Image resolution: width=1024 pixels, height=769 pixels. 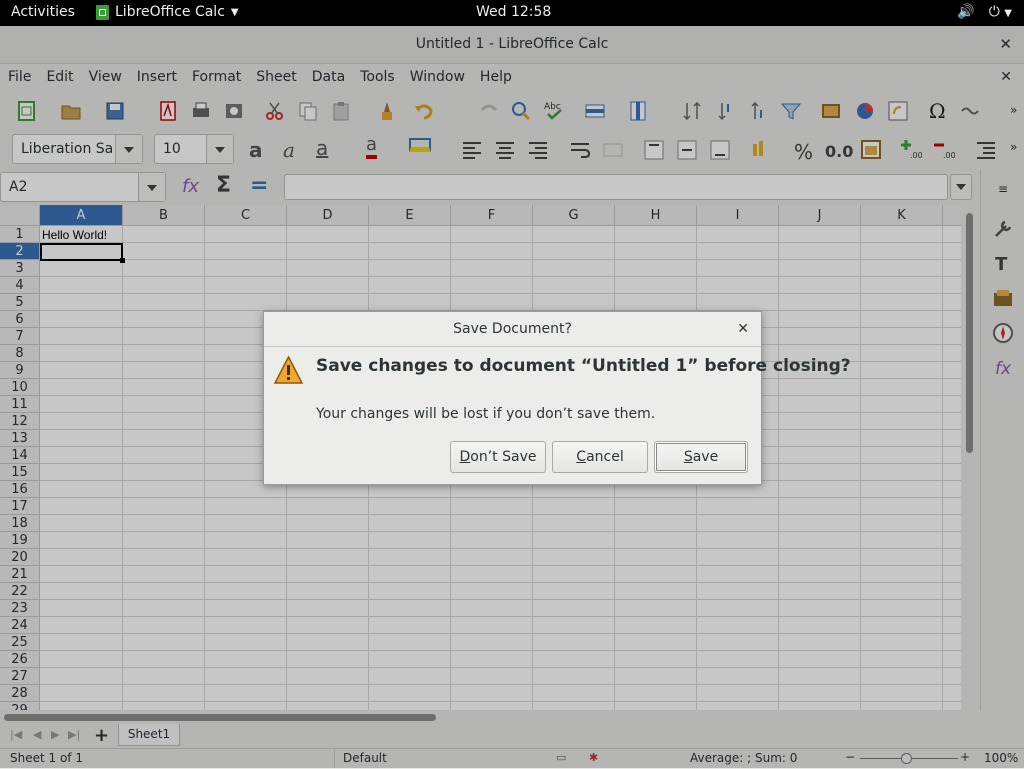 I want to click on save-label: ave, so click(x=705, y=457).